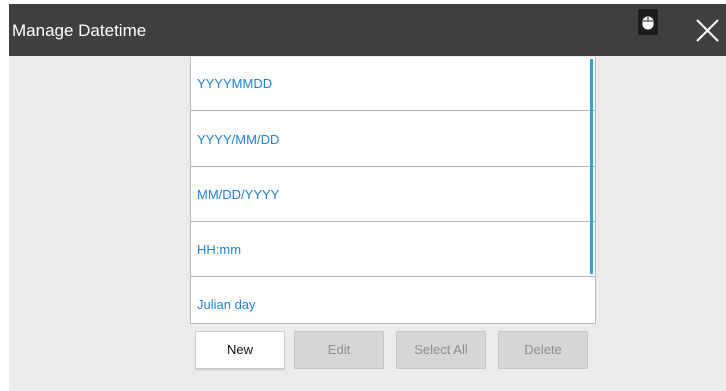 The height and width of the screenshot is (391, 726). What do you see at coordinates (441, 350) in the screenshot?
I see `select-all-button: Select All` at bounding box center [441, 350].